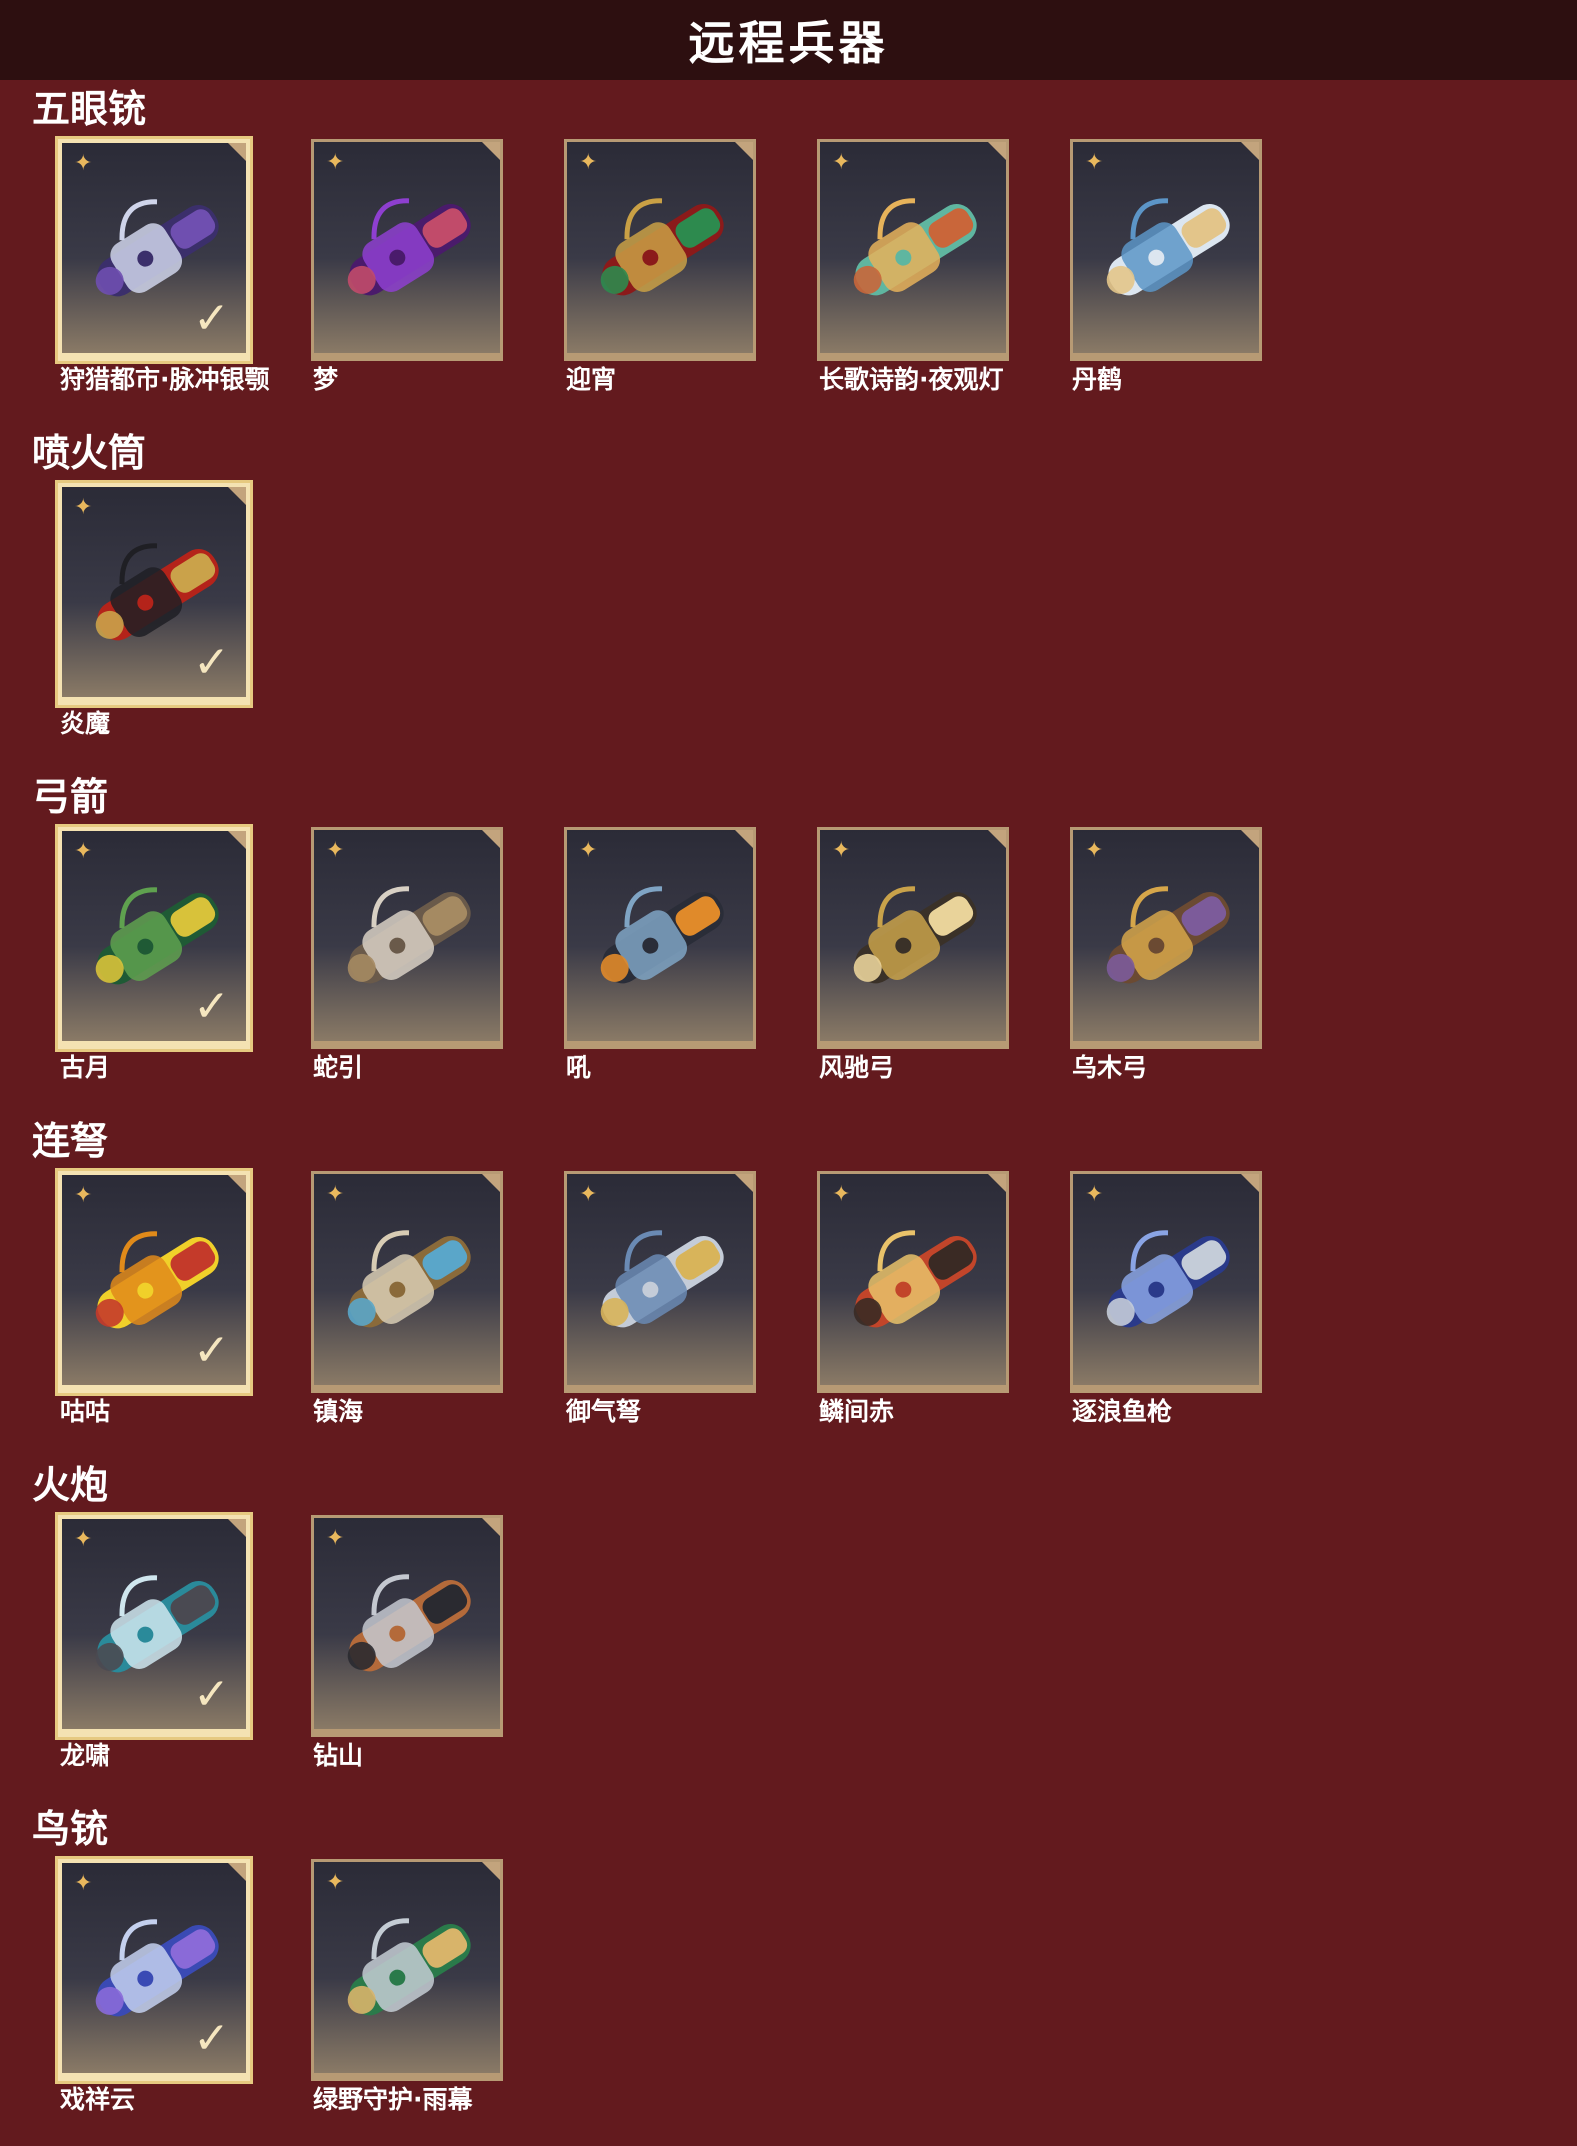  What do you see at coordinates (70, 1141) in the screenshot?
I see `section-title: 连弩` at bounding box center [70, 1141].